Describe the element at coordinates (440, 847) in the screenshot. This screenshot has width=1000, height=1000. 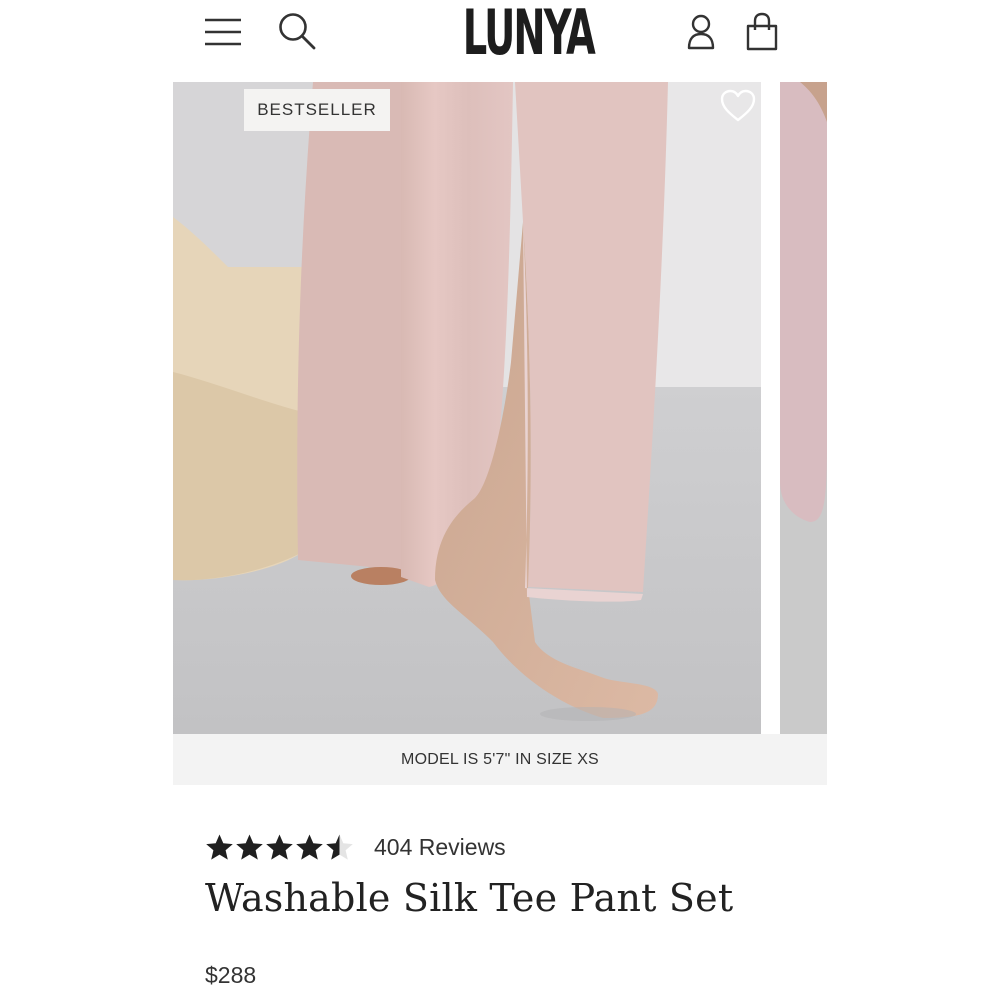
I see `reviews-link: 404 Reviews` at that location.